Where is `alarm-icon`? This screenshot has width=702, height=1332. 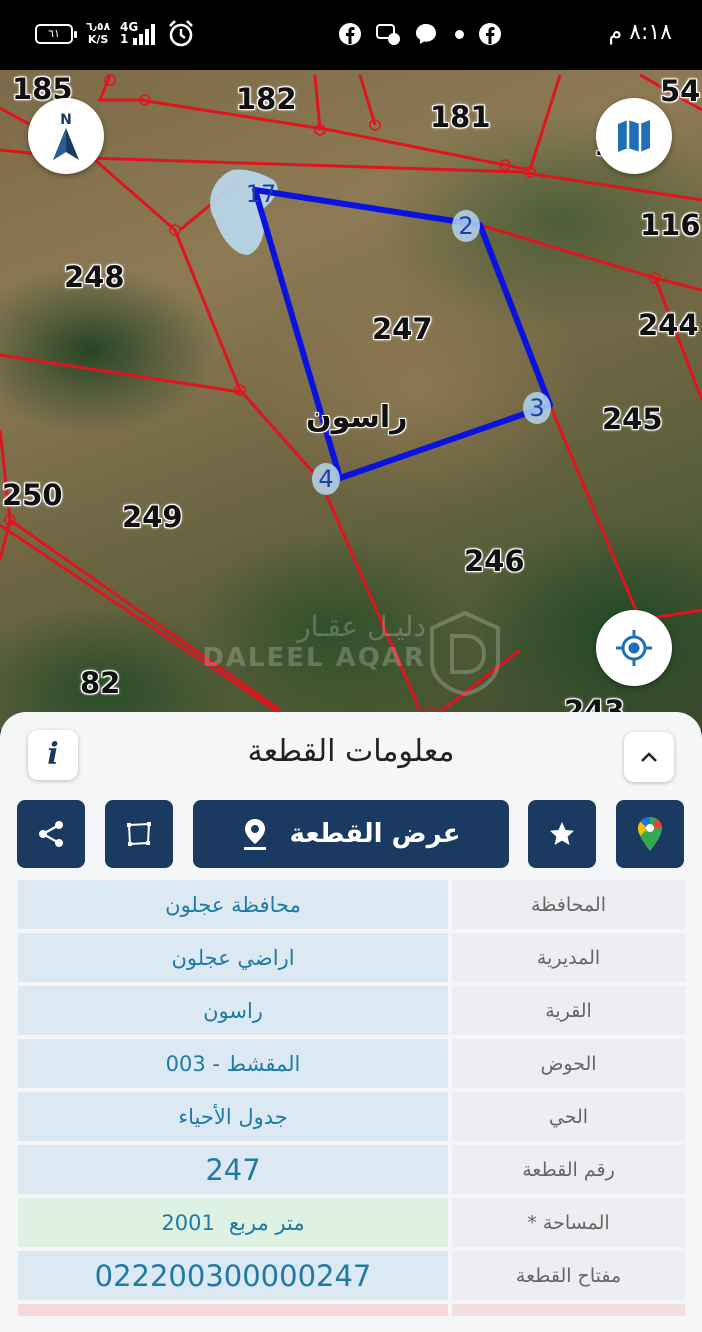
alarm-icon is located at coordinates (181, 33).